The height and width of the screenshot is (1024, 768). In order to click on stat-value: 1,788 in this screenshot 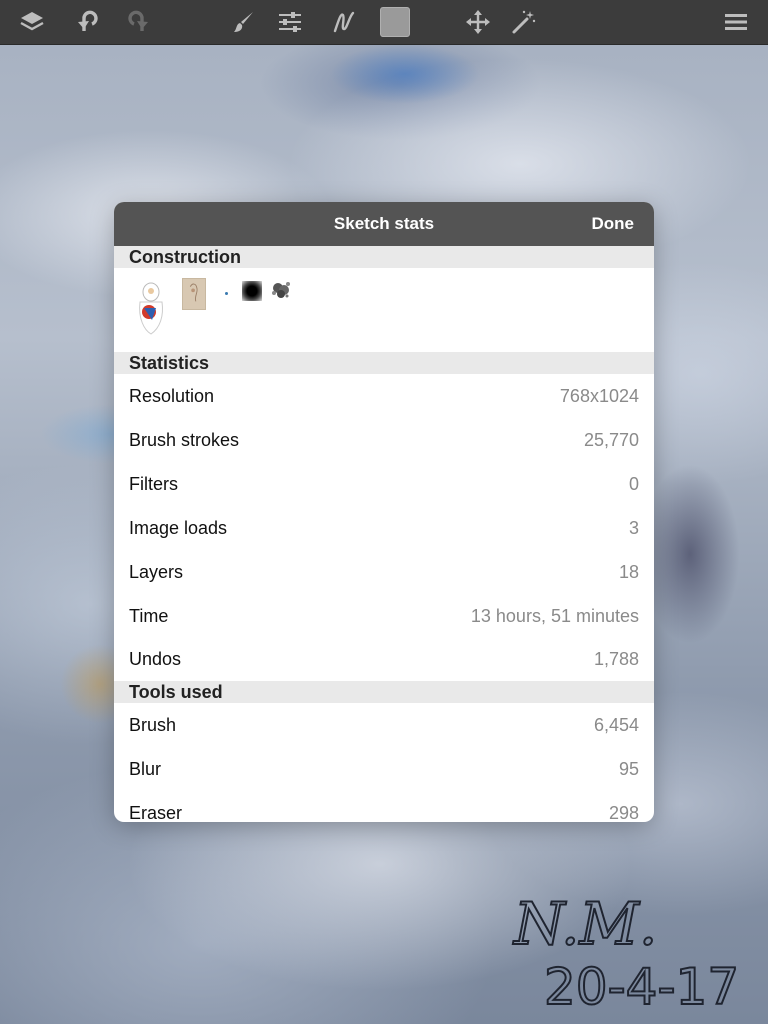, I will do `click(616, 659)`.